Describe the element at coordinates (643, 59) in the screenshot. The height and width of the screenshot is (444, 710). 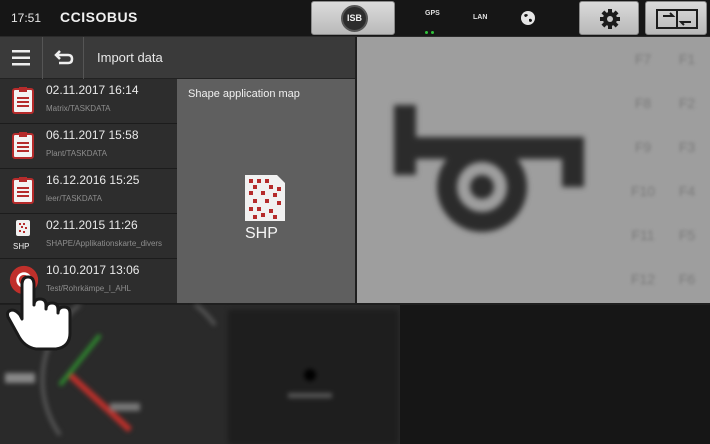
I see `function-key: F7` at that location.